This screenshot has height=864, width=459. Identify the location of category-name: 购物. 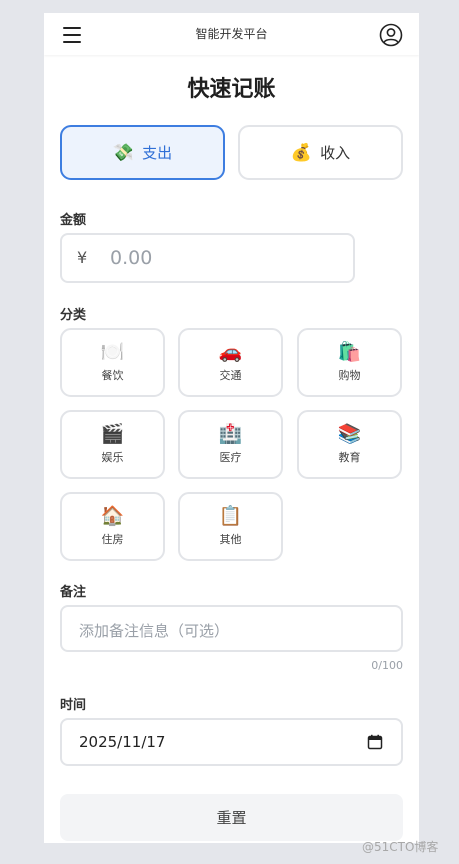
(349, 375).